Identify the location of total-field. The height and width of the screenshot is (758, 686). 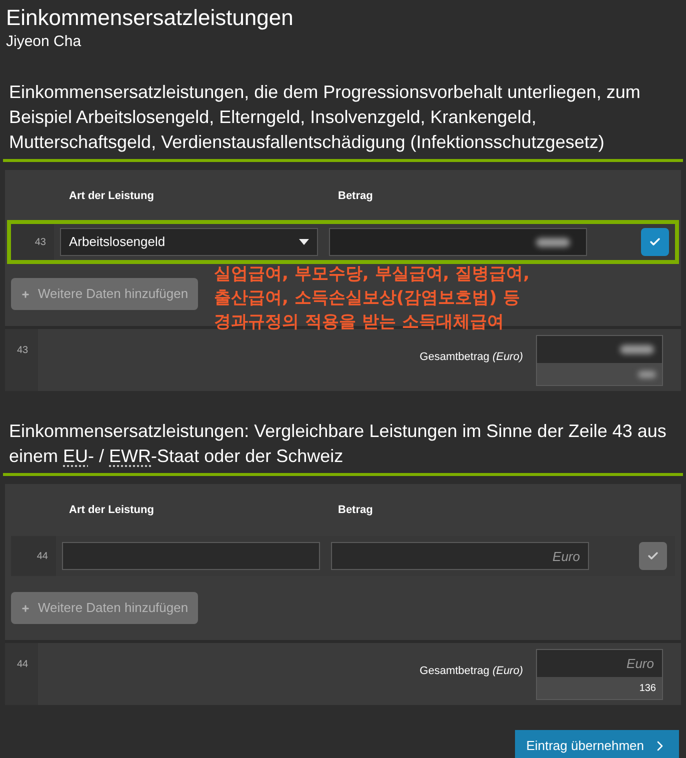
(599, 349).